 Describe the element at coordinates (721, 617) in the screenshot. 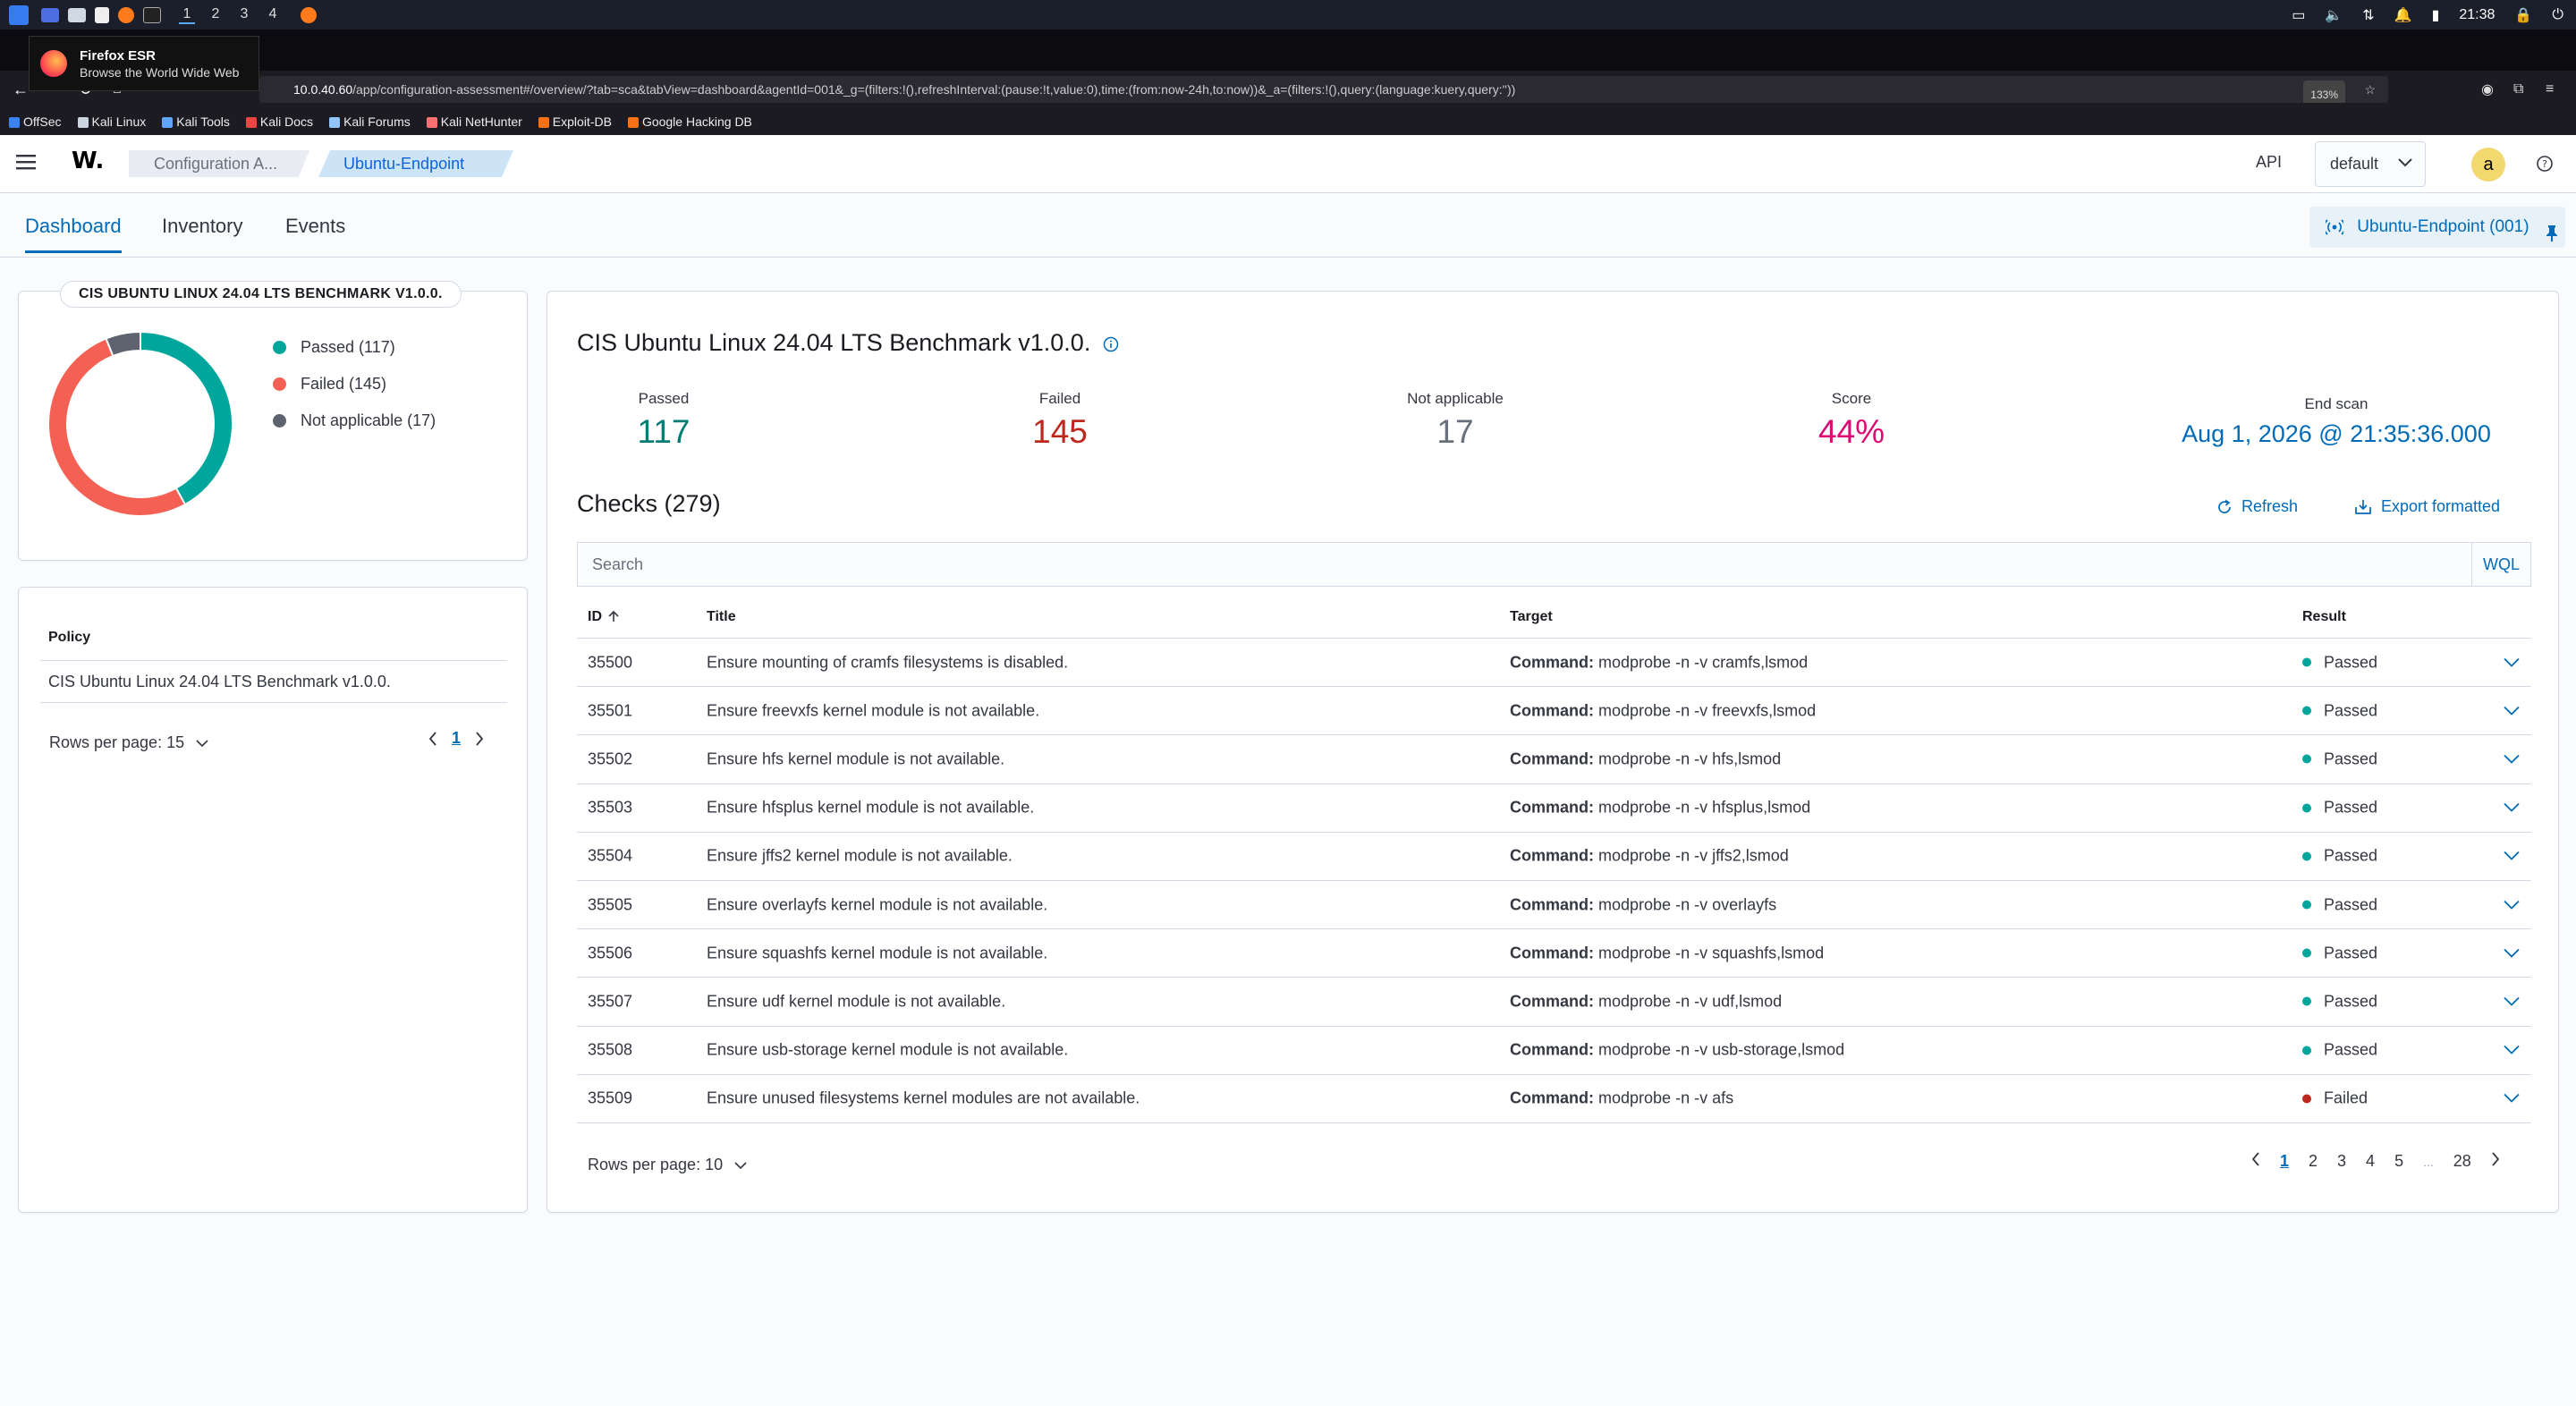

I see `column-title: Title` at that location.